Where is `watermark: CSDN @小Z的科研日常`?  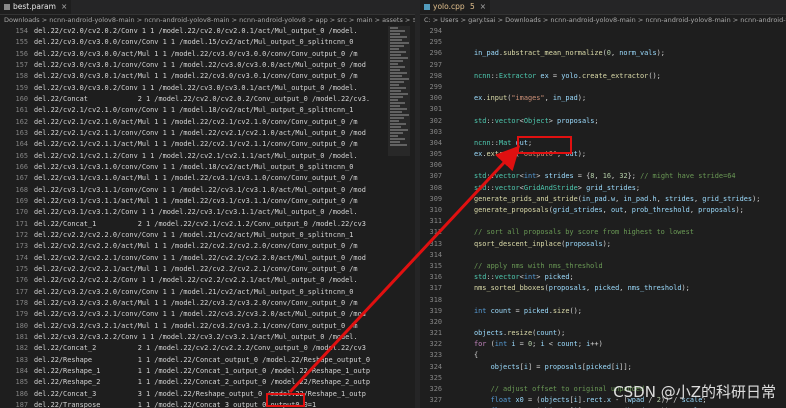
watermark: CSDN @小Z的科研日常 is located at coordinates (694, 392).